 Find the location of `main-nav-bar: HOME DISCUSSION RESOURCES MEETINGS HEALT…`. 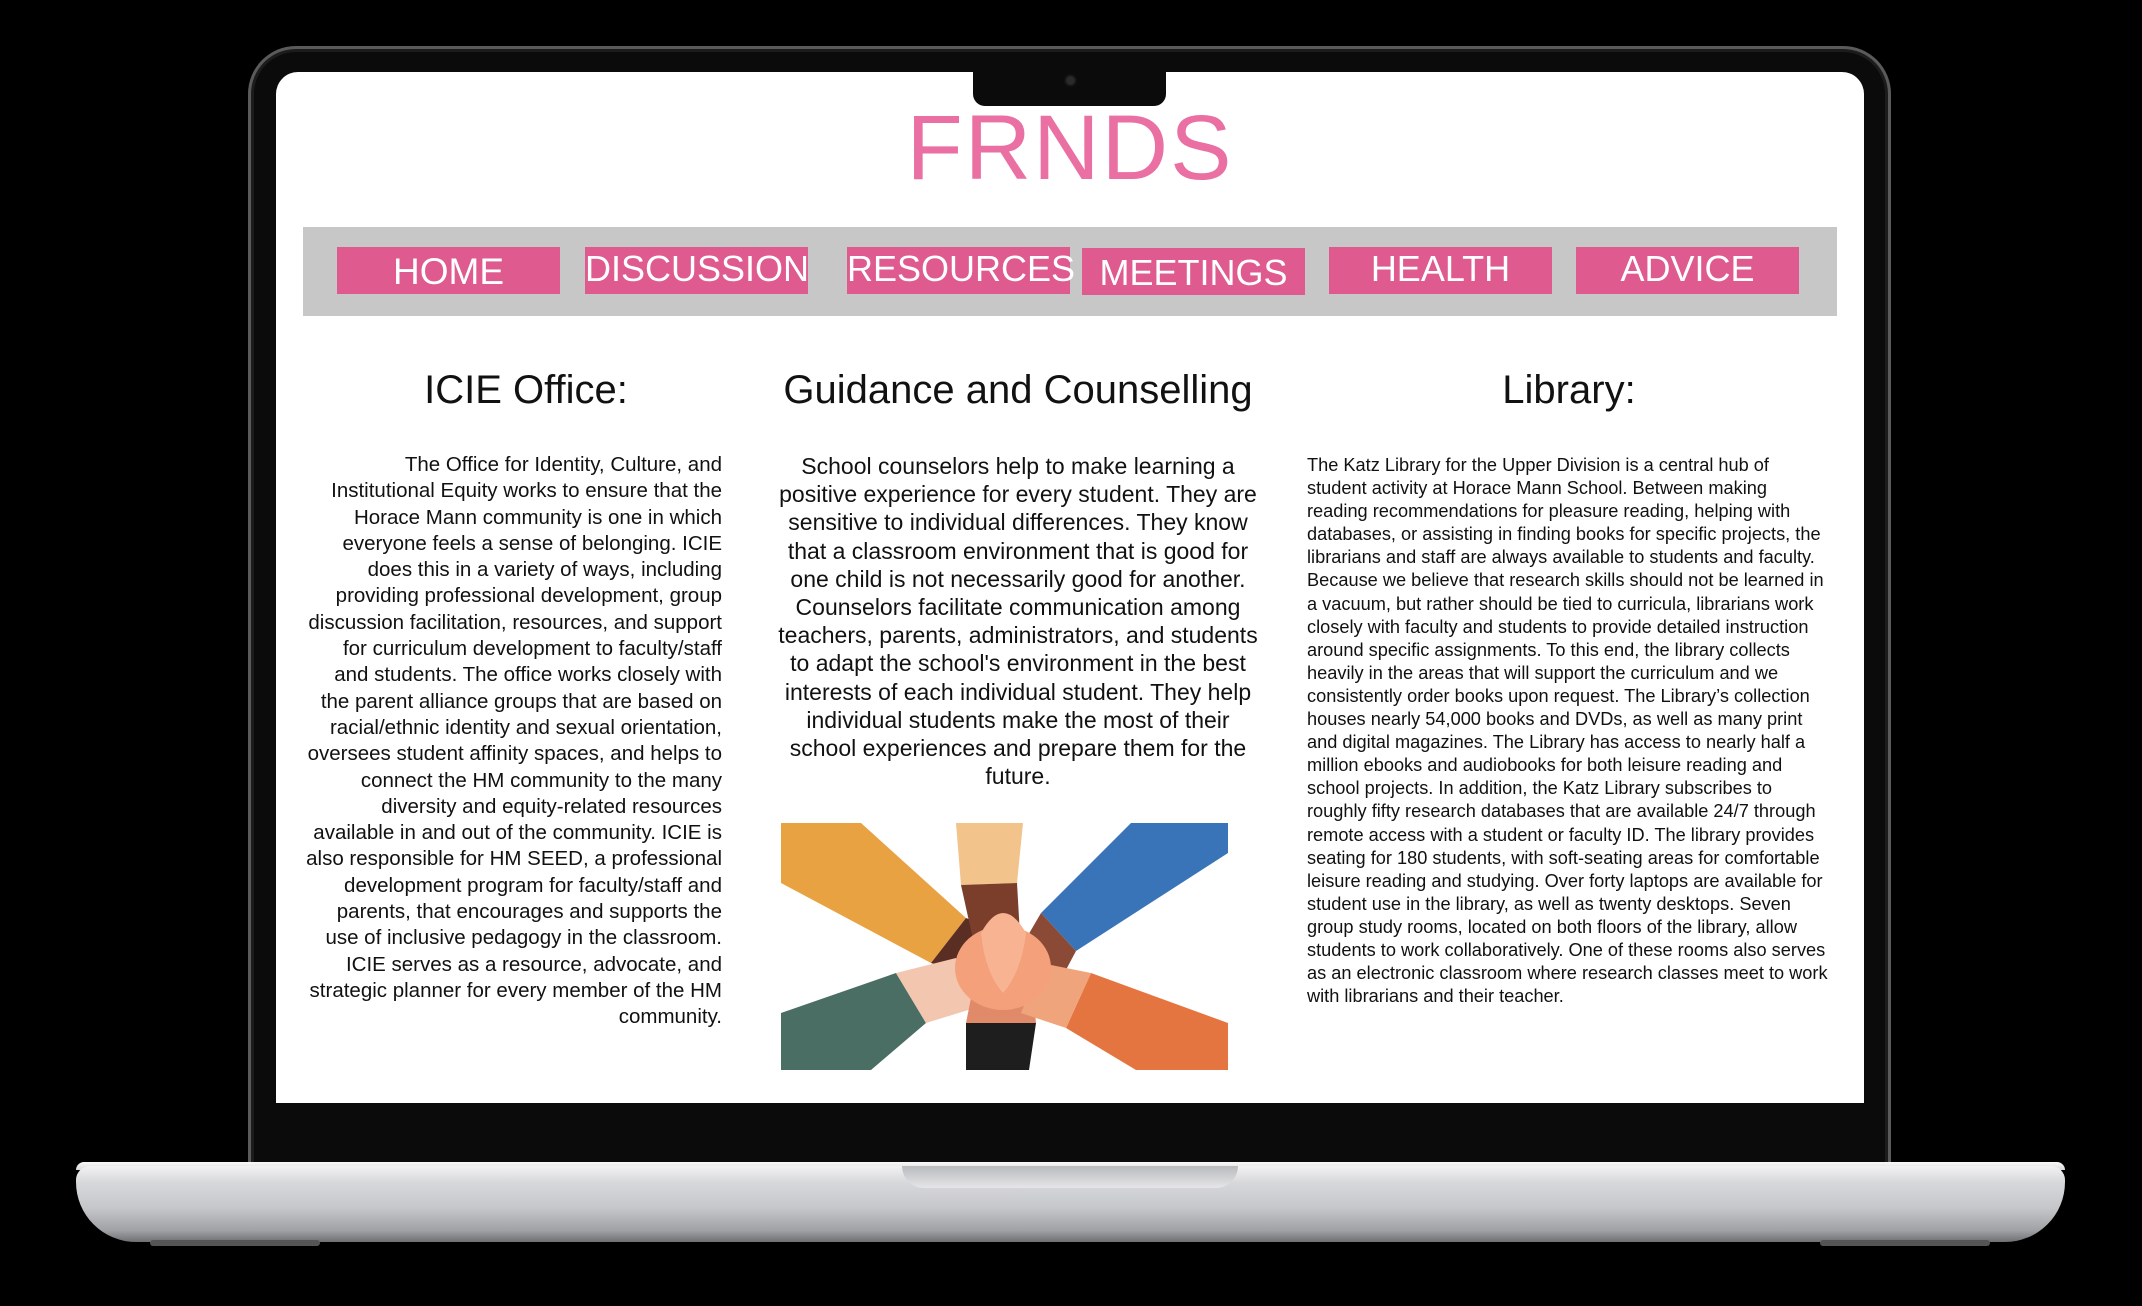

main-nav-bar: HOME DISCUSSION RESOURCES MEETINGS HEALT… is located at coordinates (1070, 271).